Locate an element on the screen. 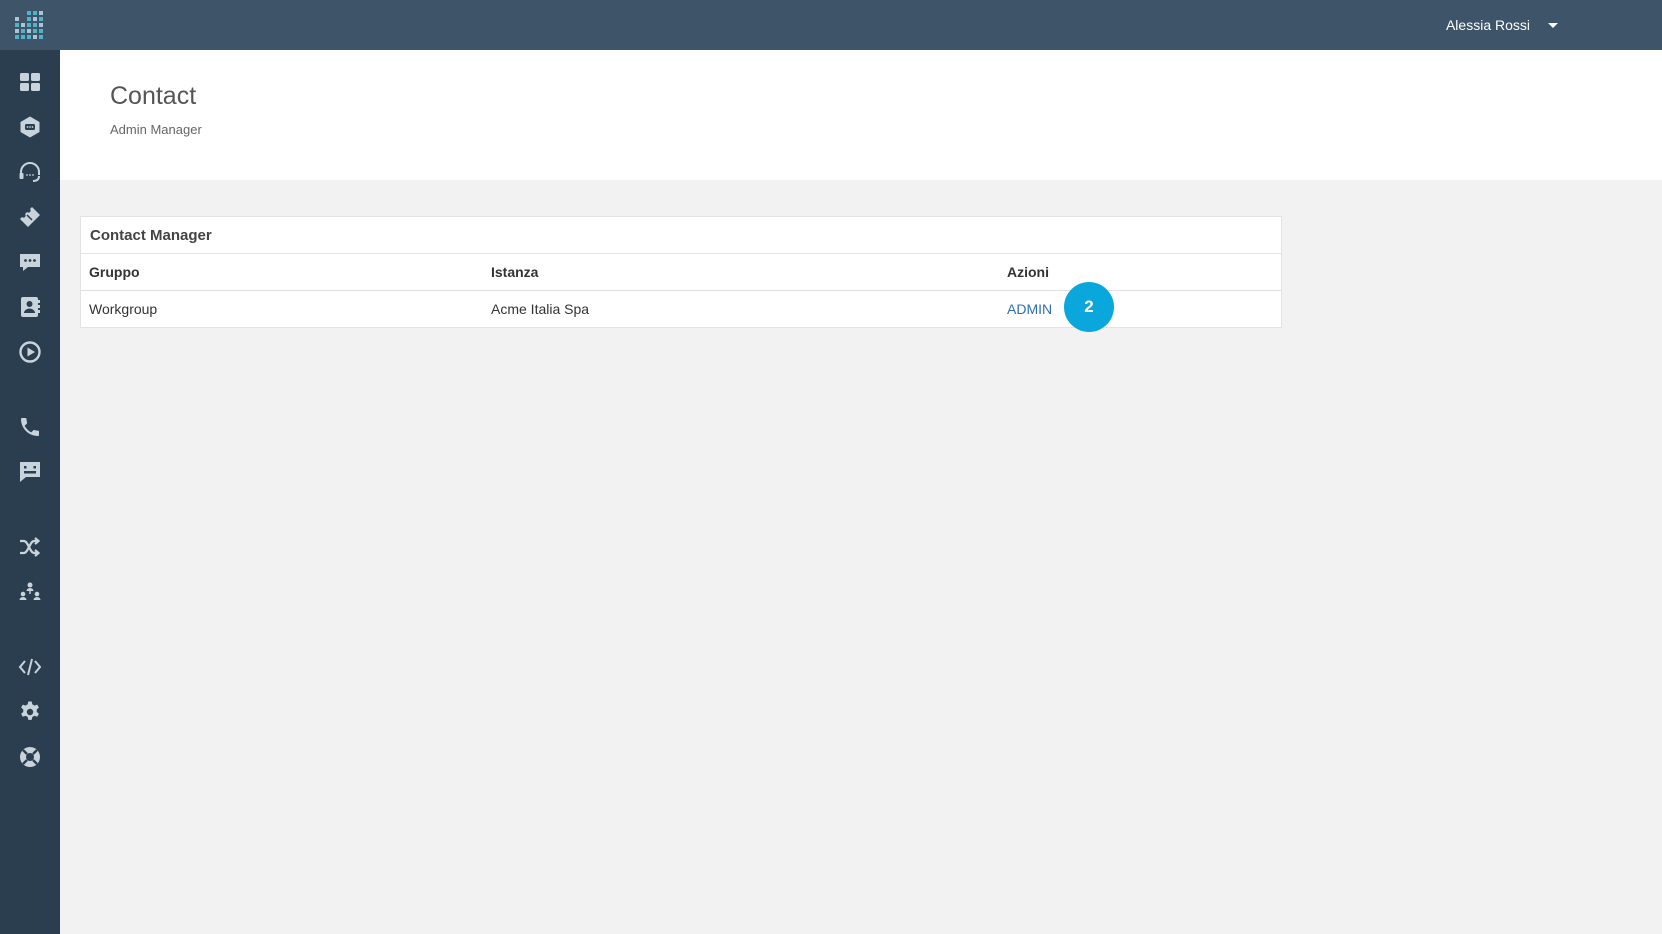  caret-down-icon is located at coordinates (1553, 25).